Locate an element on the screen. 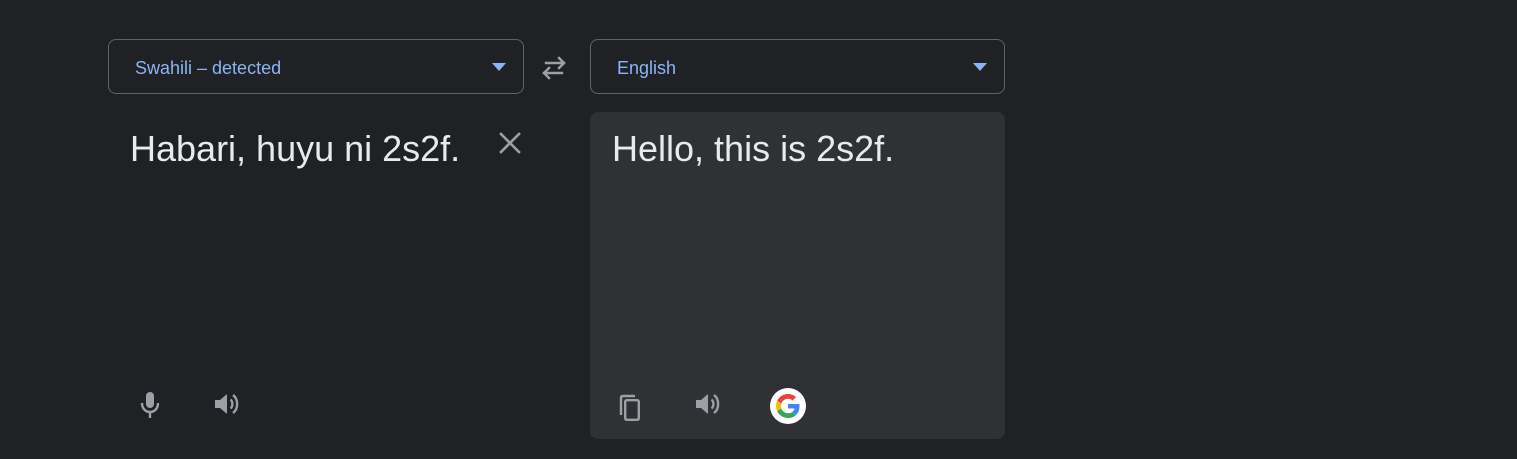 Image resolution: width=1517 pixels, height=459 pixels. copy-translation-button is located at coordinates (630, 407).